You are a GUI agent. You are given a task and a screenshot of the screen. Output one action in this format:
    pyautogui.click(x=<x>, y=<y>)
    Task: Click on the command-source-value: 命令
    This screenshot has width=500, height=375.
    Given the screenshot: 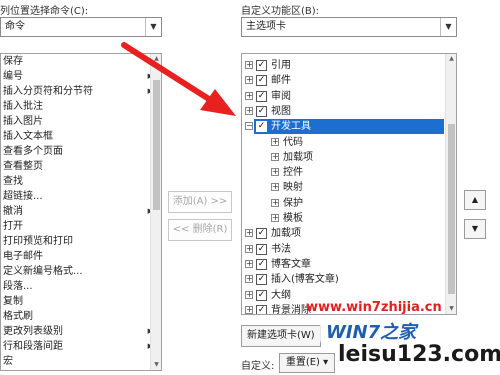 What is the action you would take?
    pyautogui.click(x=15, y=26)
    